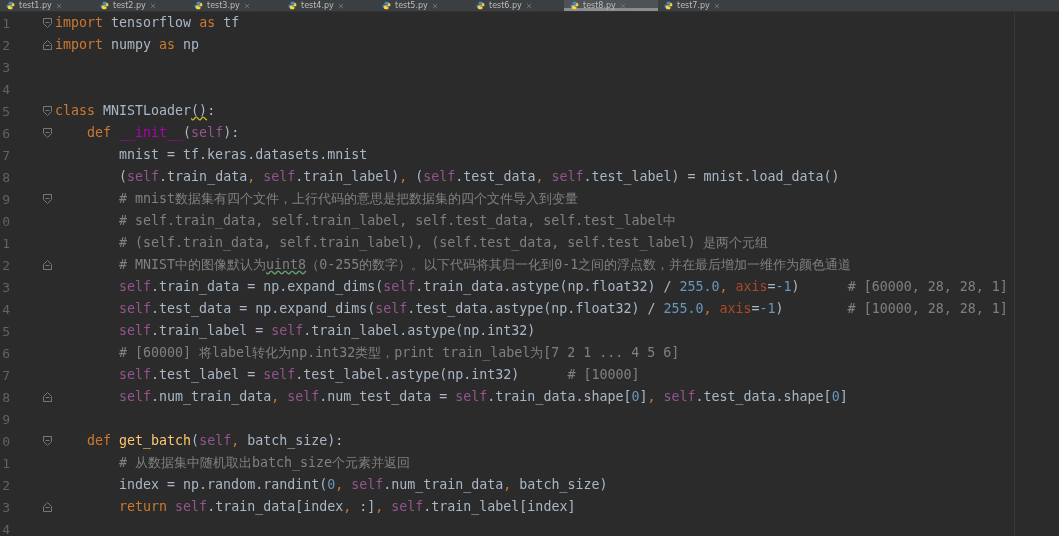 This screenshot has height=536, width=1059. I want to click on tab-label: test2.py, so click(129, 5).